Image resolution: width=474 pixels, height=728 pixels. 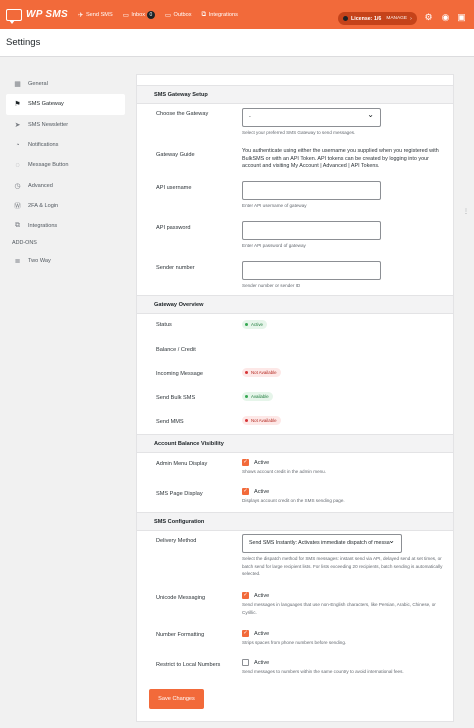 I want to click on delivery-method-label: Delivery Method, so click(x=176, y=541).